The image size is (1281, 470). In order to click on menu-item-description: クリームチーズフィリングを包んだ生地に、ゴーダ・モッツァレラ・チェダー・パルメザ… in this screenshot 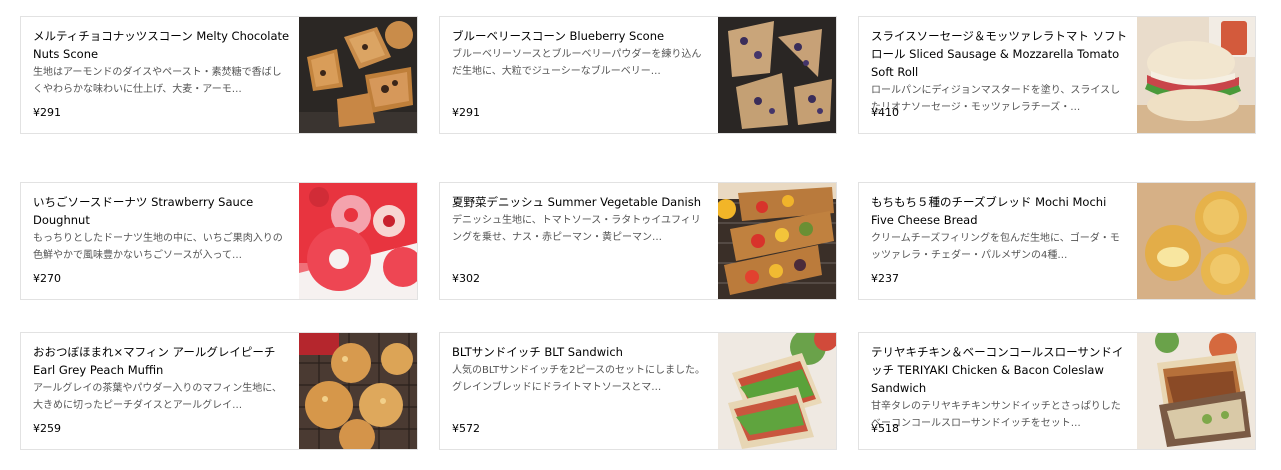, I will do `click(995, 247)`.